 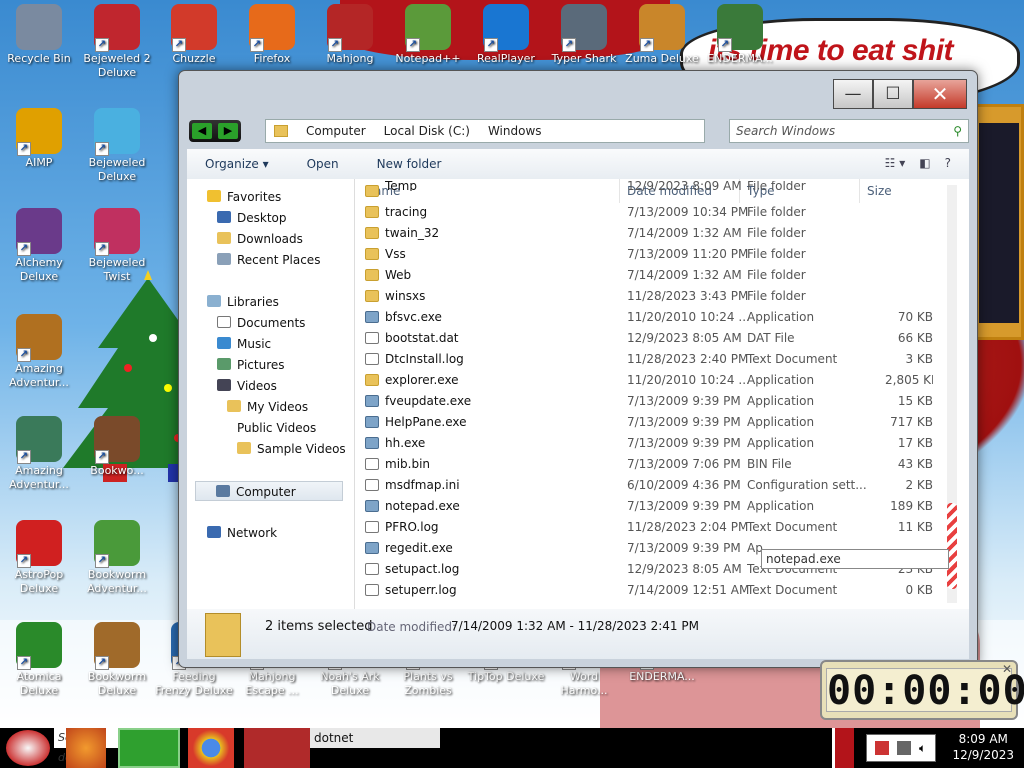 I want to click on file-row: Temp 12/9/2023 8:09 AM File folder, so click(x=658, y=189).